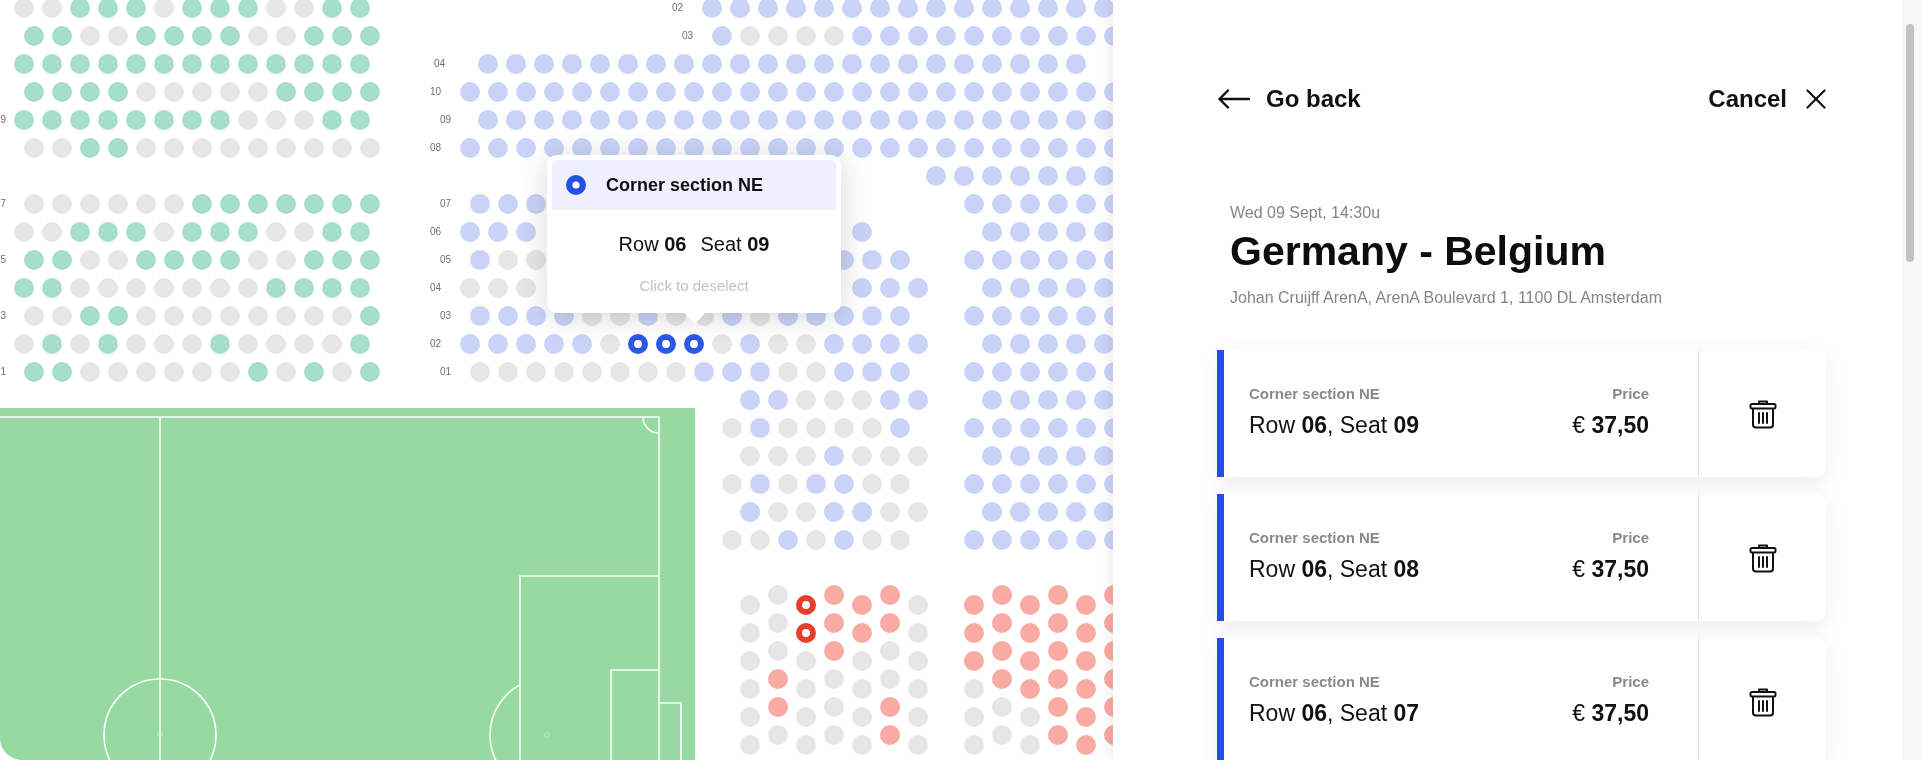  What do you see at coordinates (445, 120) in the screenshot?
I see `row-label: 09` at bounding box center [445, 120].